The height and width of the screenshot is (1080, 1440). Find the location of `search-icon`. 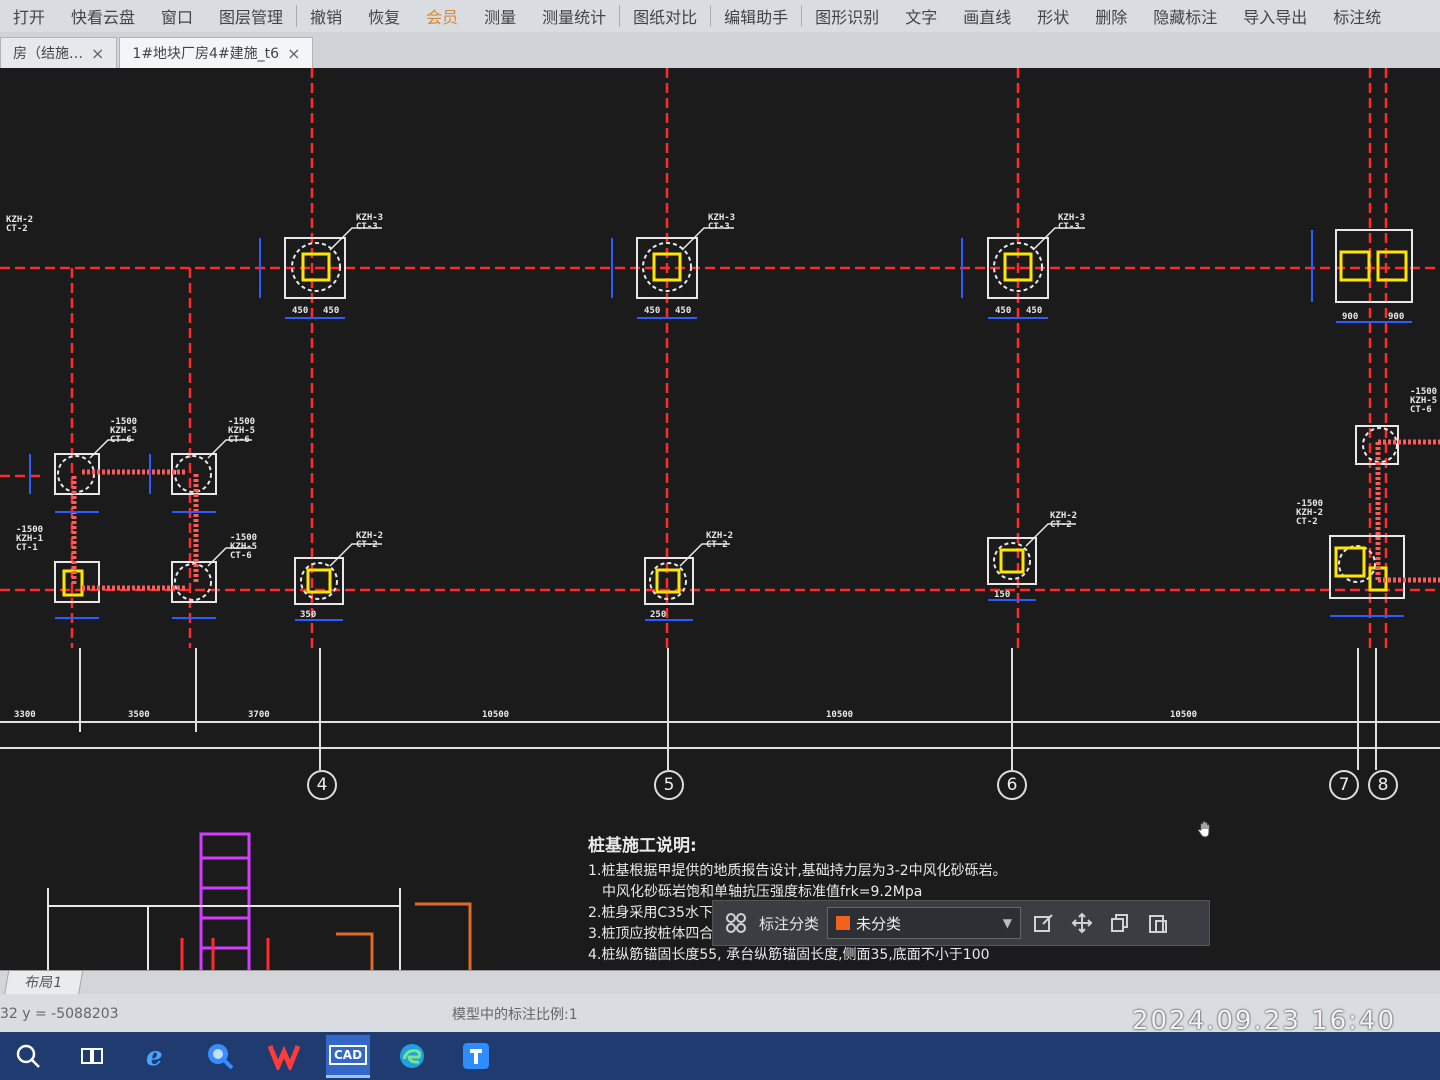

search-icon is located at coordinates (28, 1056).